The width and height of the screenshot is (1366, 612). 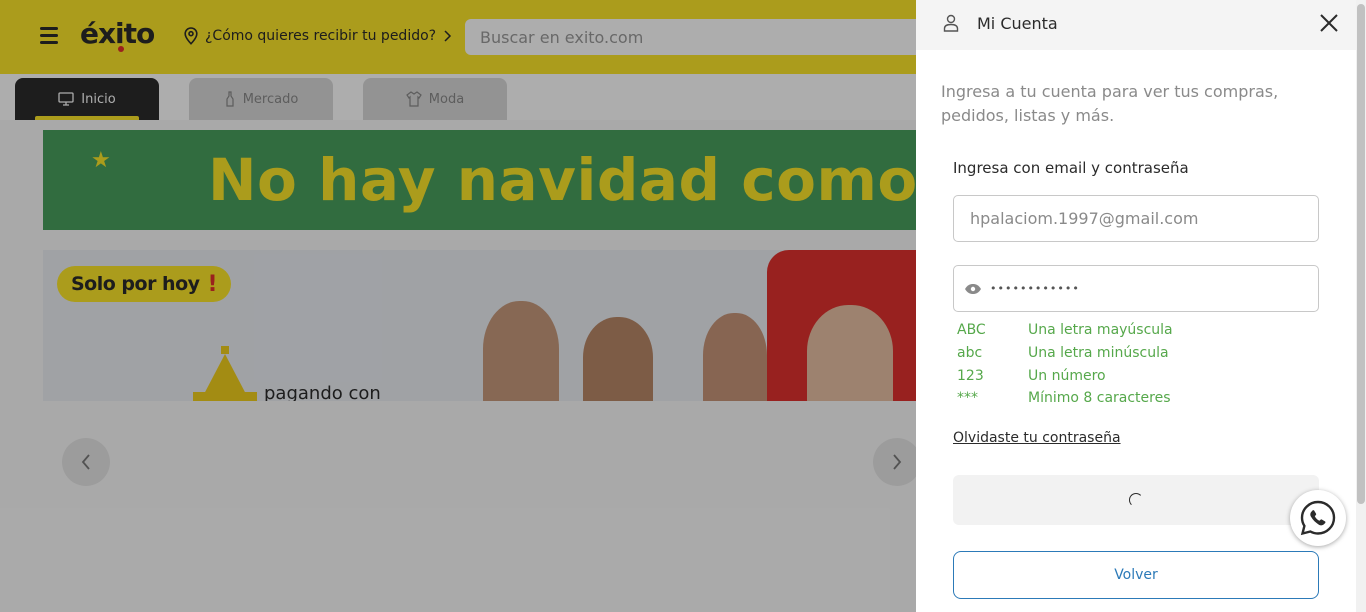 I want to click on password-rule: *** Mínimo 8 caracteres, so click(x=1127, y=398).